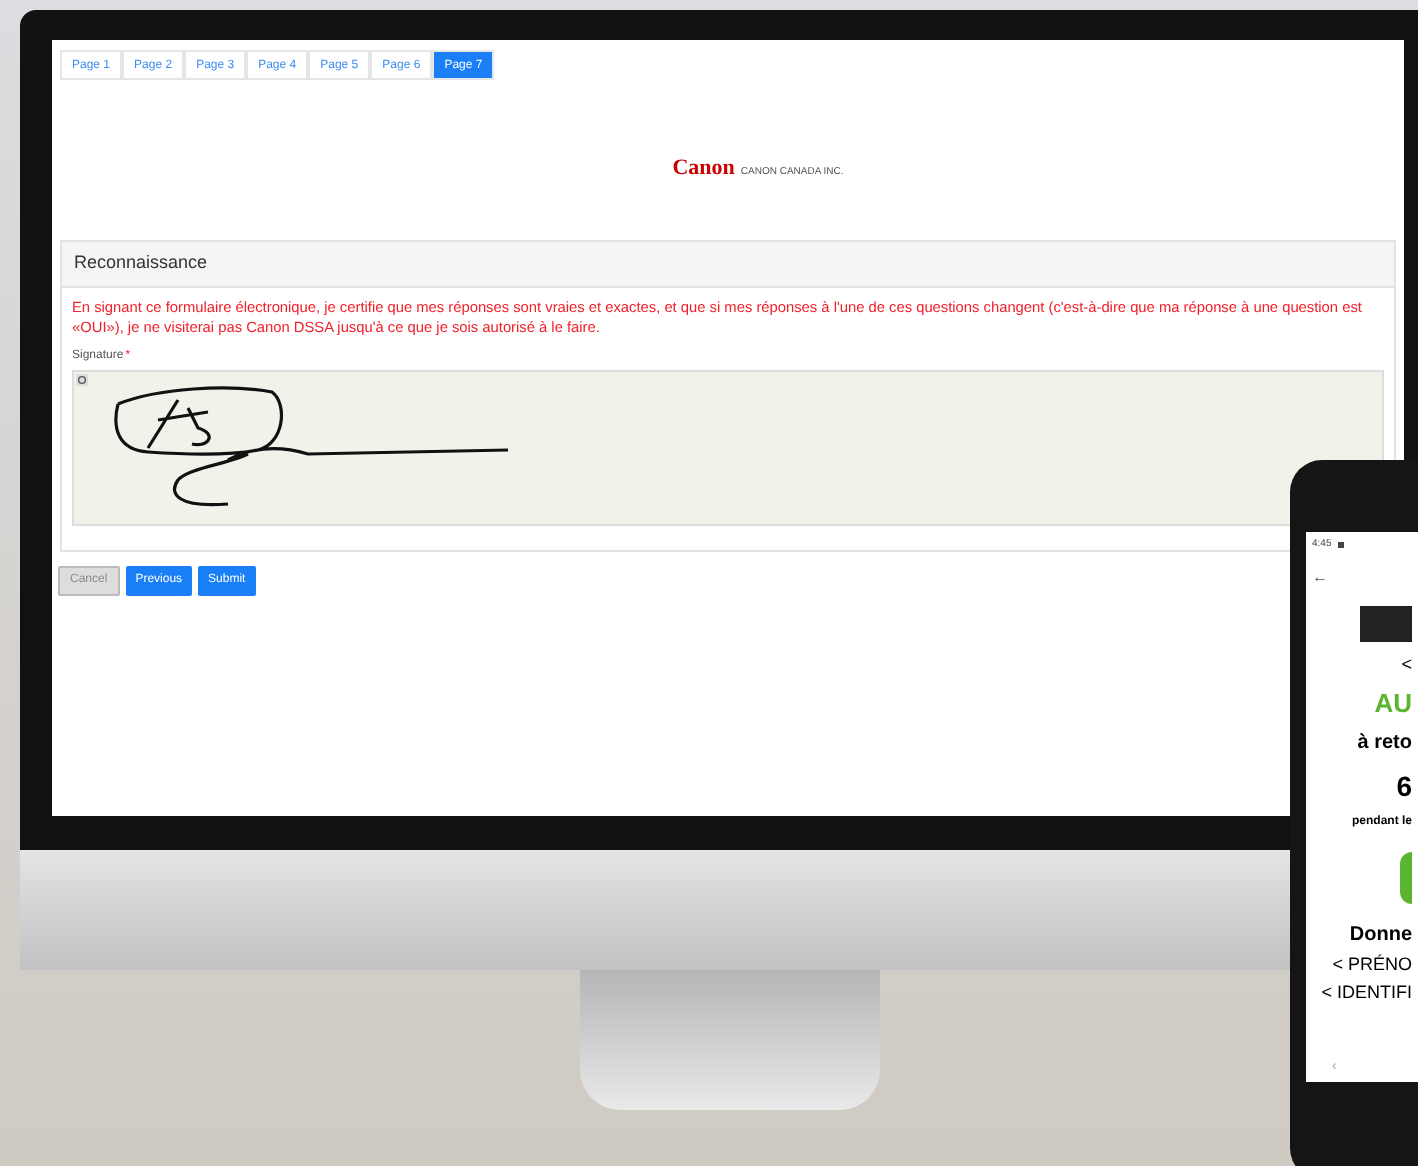 The height and width of the screenshot is (1166, 1418). Describe the element at coordinates (1379, 935) in the screenshot. I see `phone-text: Donne` at that location.